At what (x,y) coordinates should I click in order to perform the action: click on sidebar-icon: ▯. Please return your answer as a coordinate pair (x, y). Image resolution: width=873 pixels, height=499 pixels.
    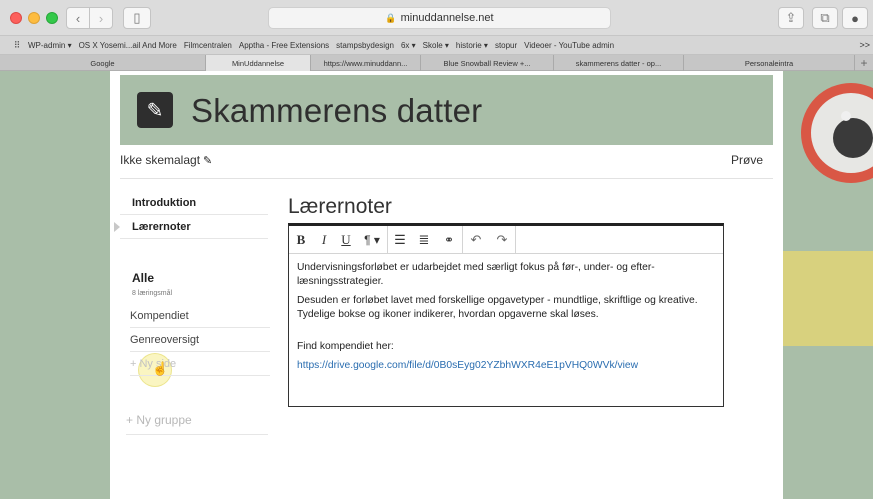
    Looking at the image, I should click on (137, 17).